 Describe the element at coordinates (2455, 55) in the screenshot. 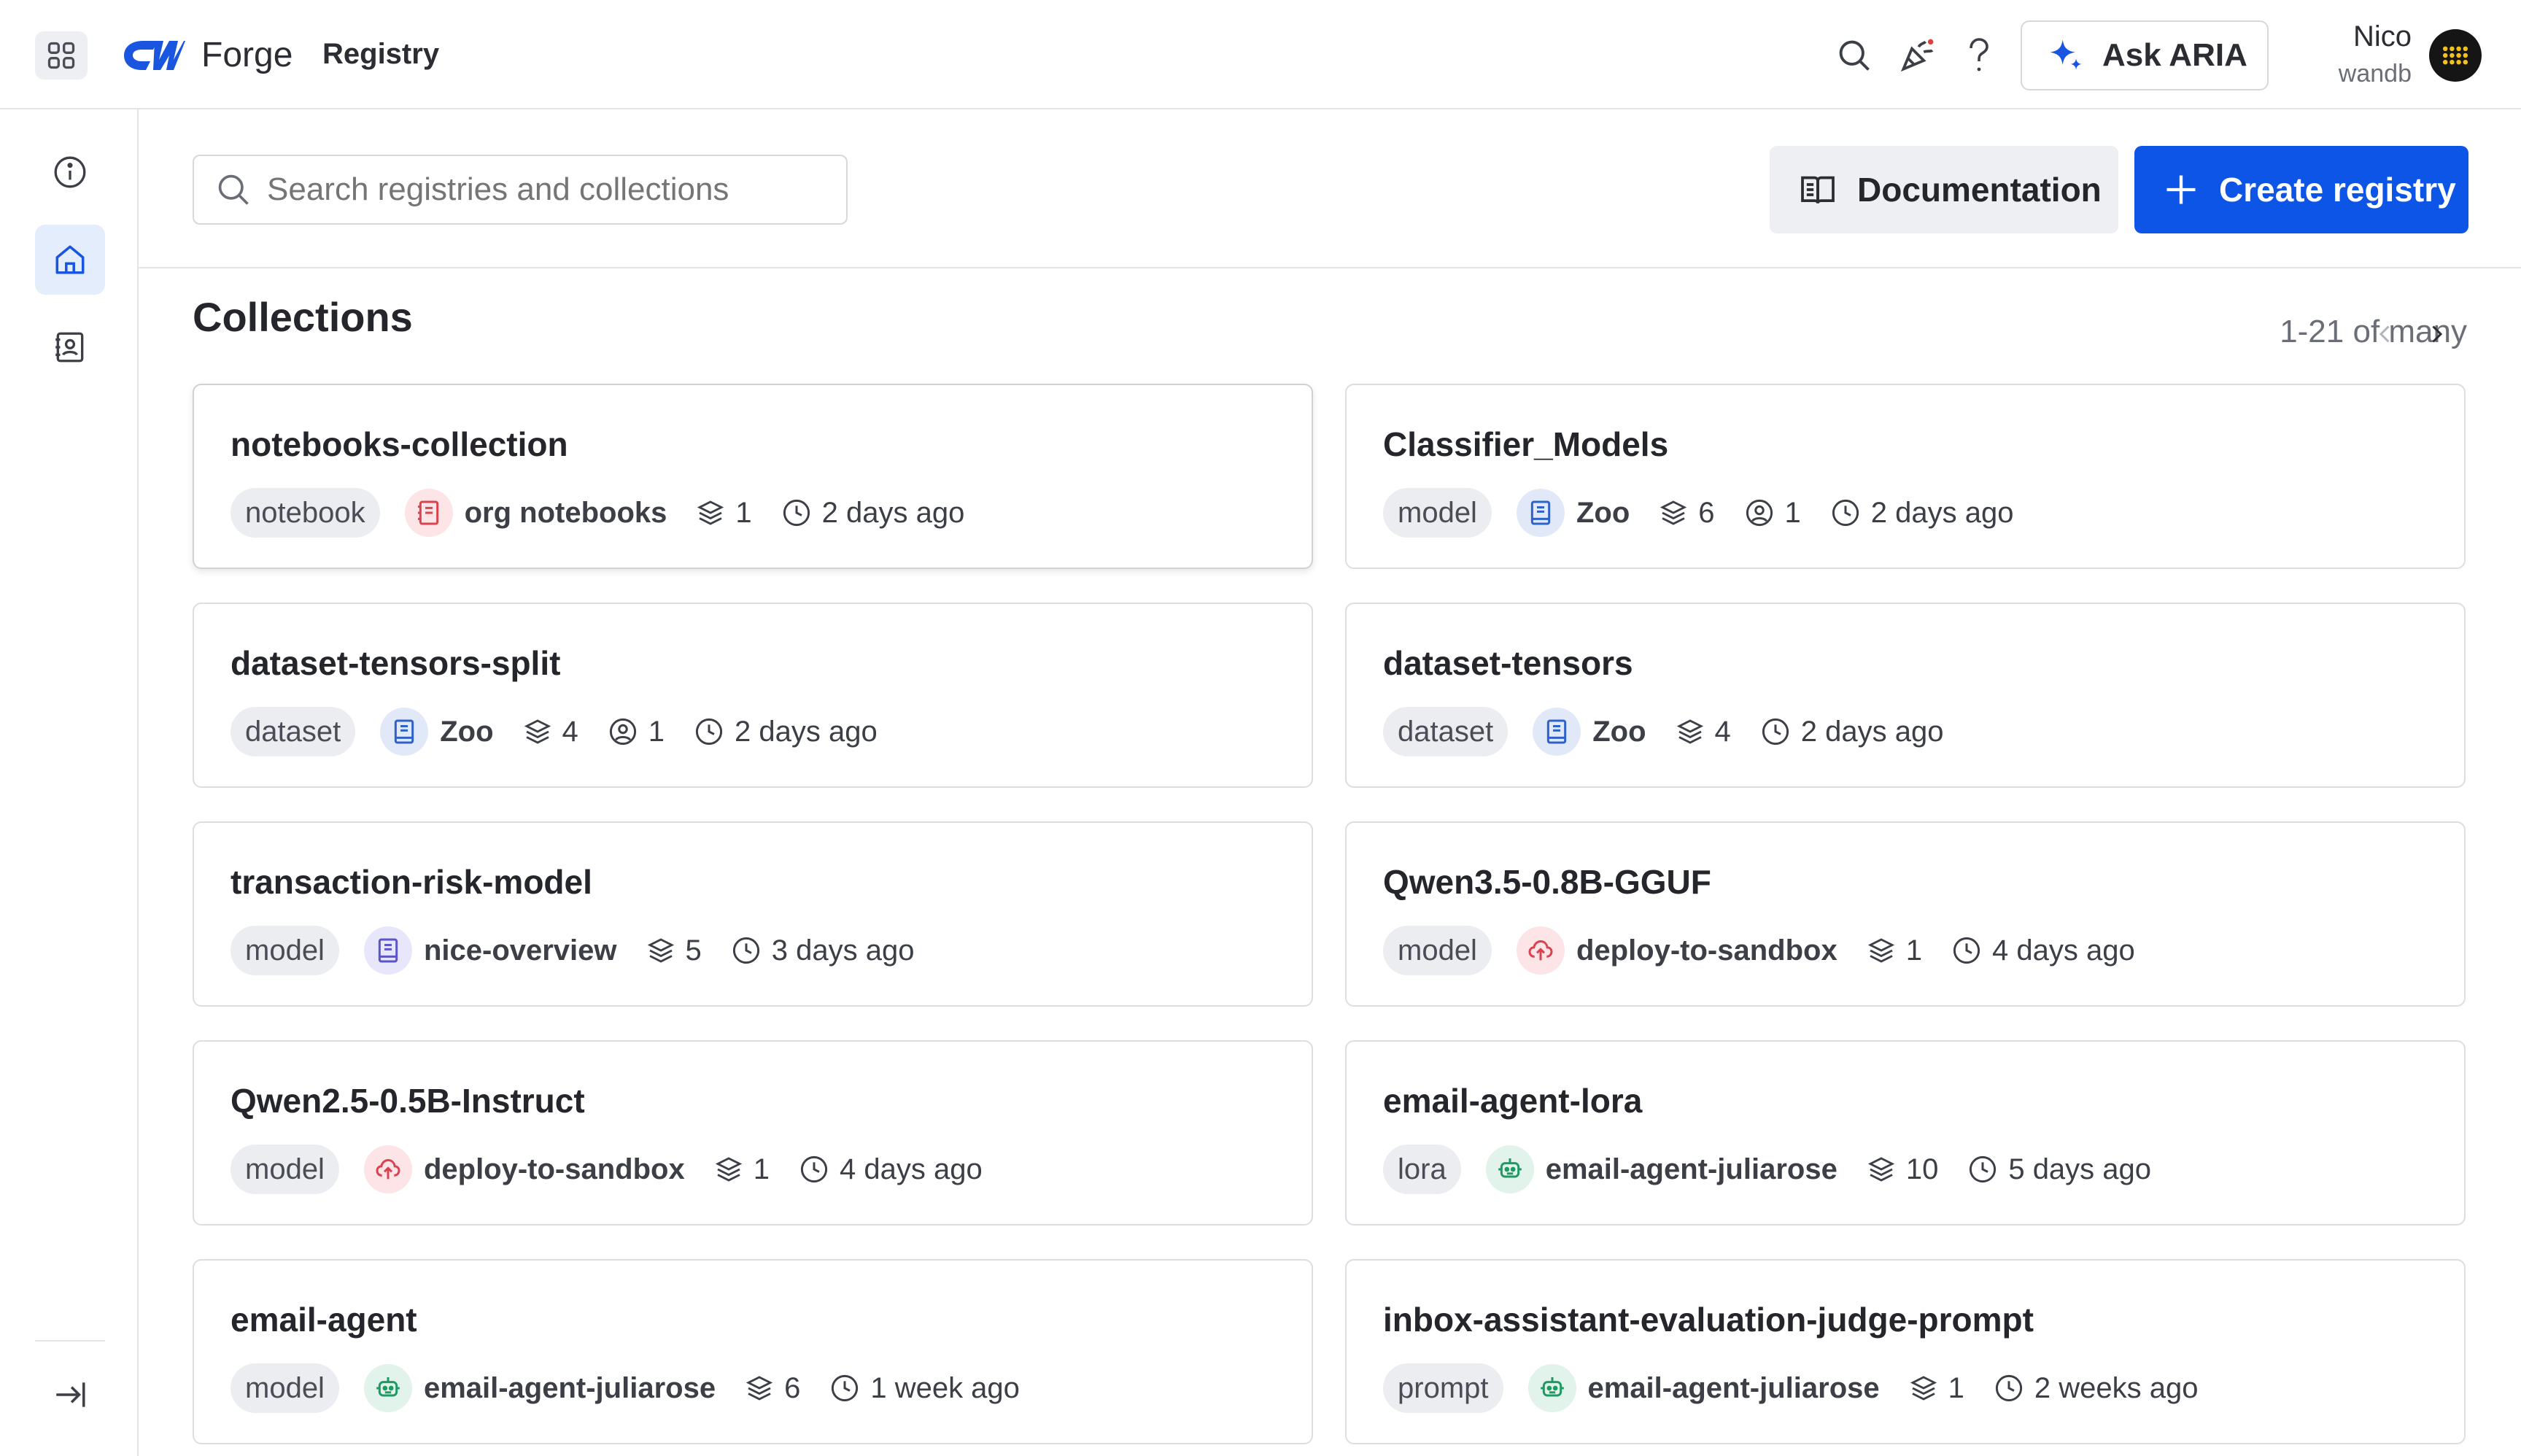

I see `avatar` at that location.